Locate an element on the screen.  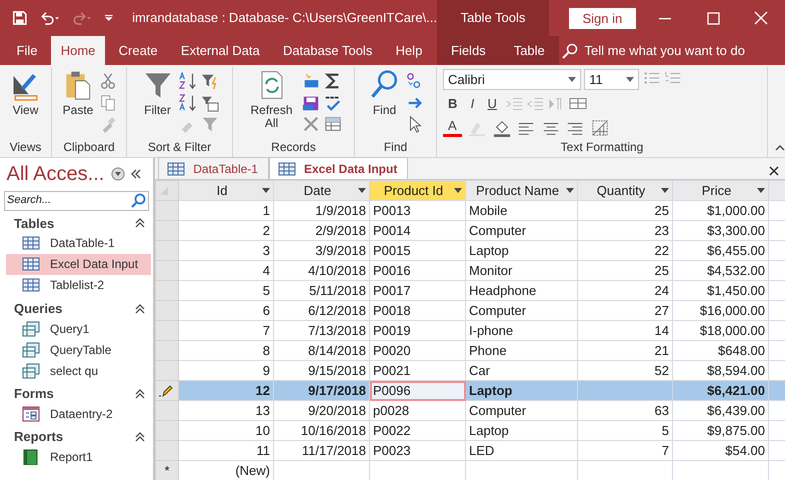
table-icon is located at coordinates (287, 169).